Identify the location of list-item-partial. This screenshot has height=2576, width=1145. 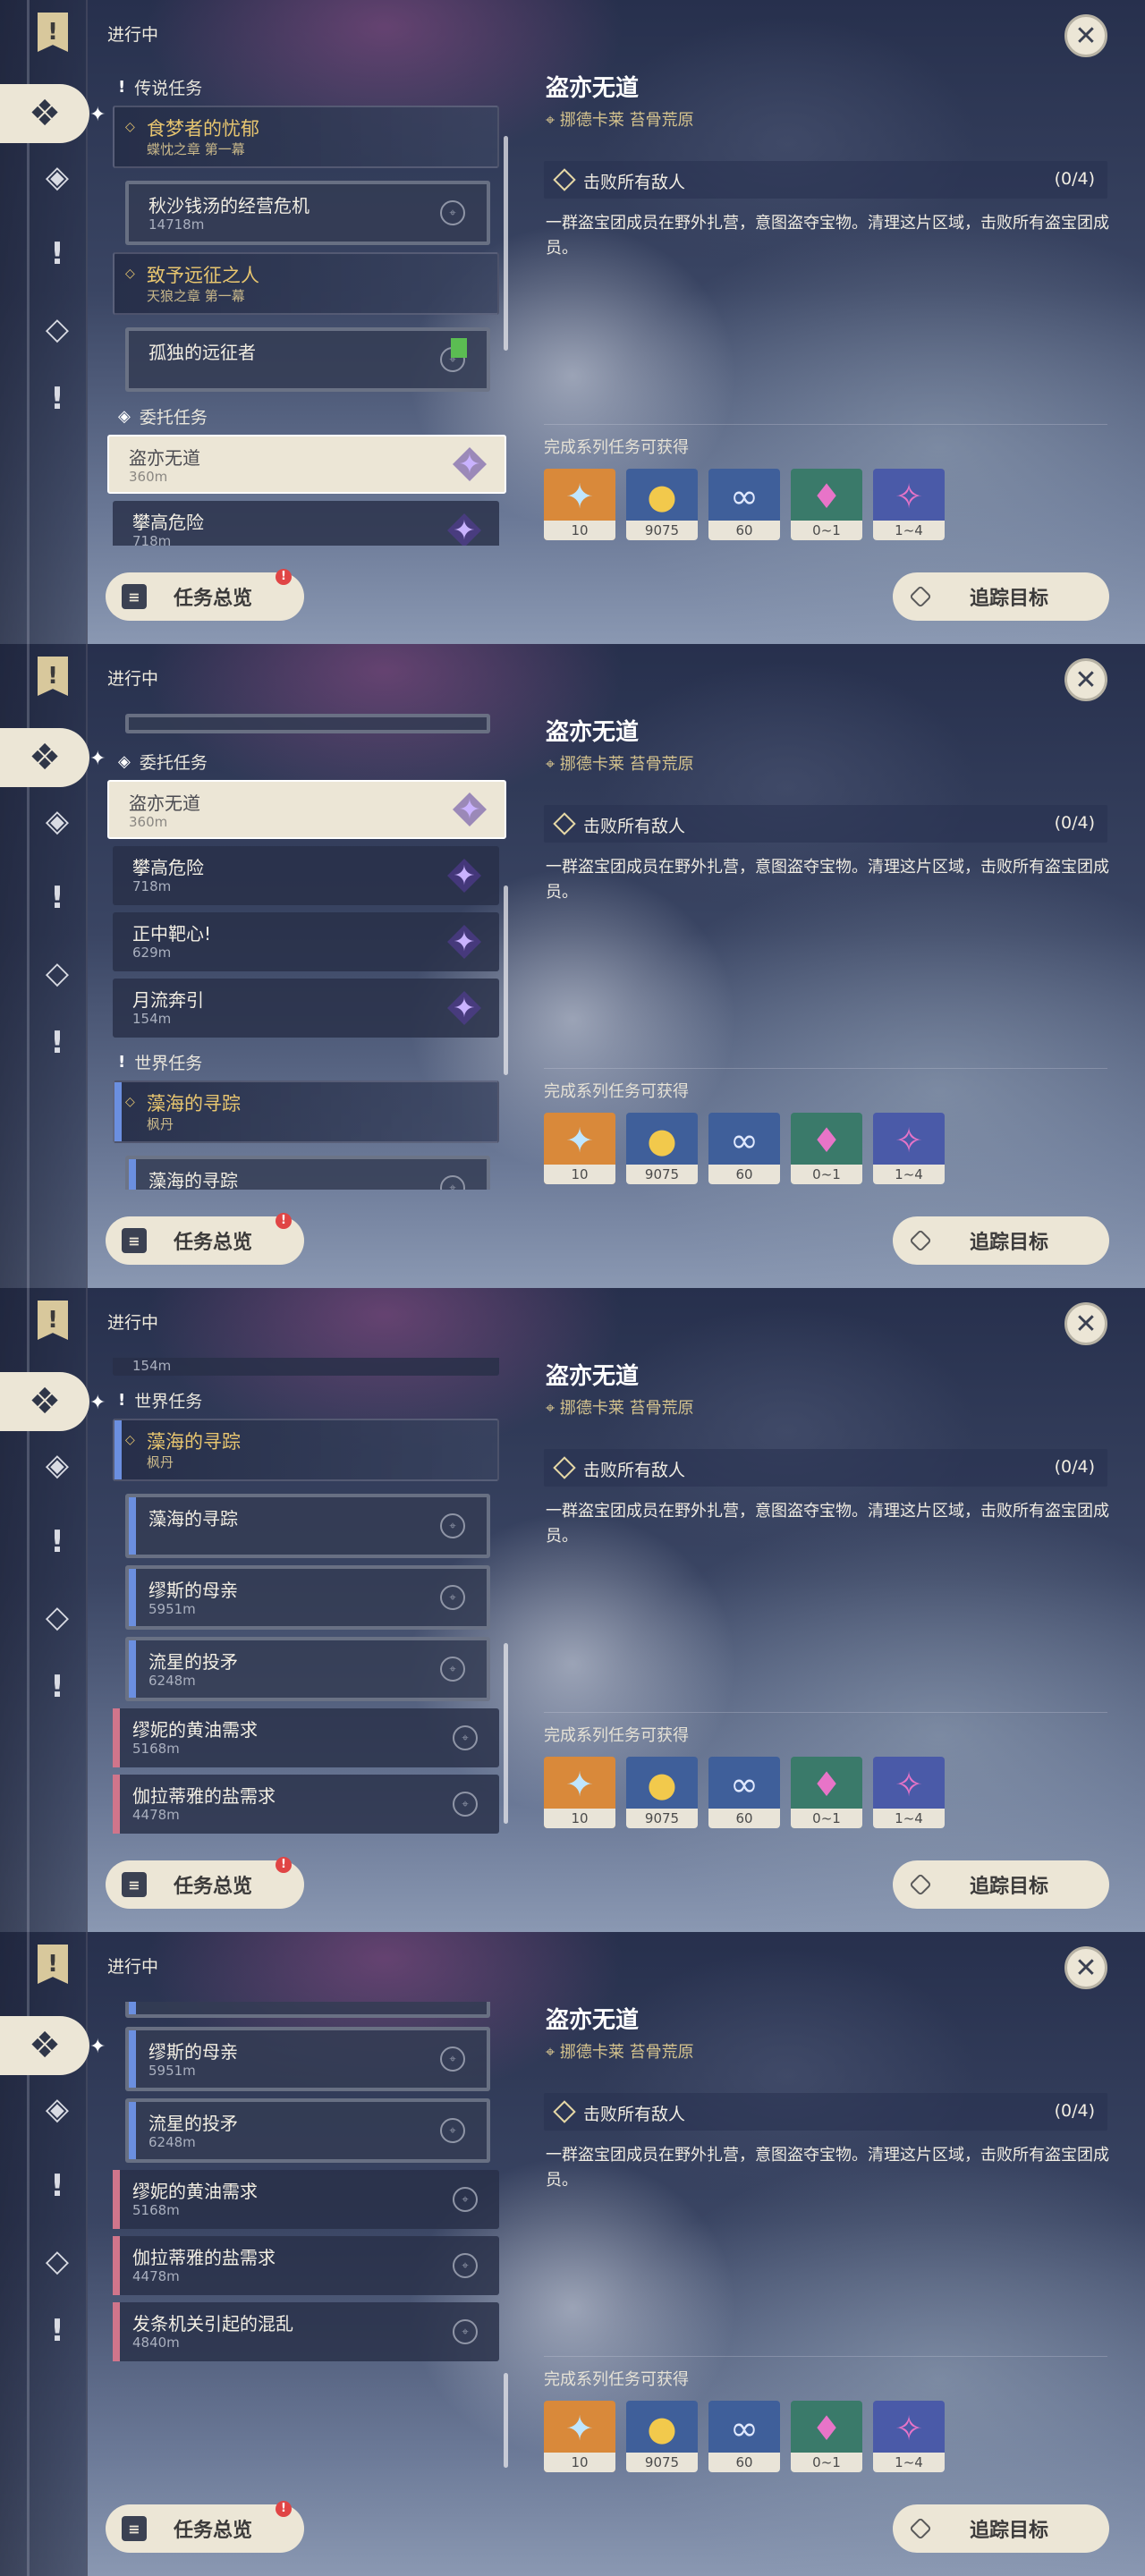
(307, 2010).